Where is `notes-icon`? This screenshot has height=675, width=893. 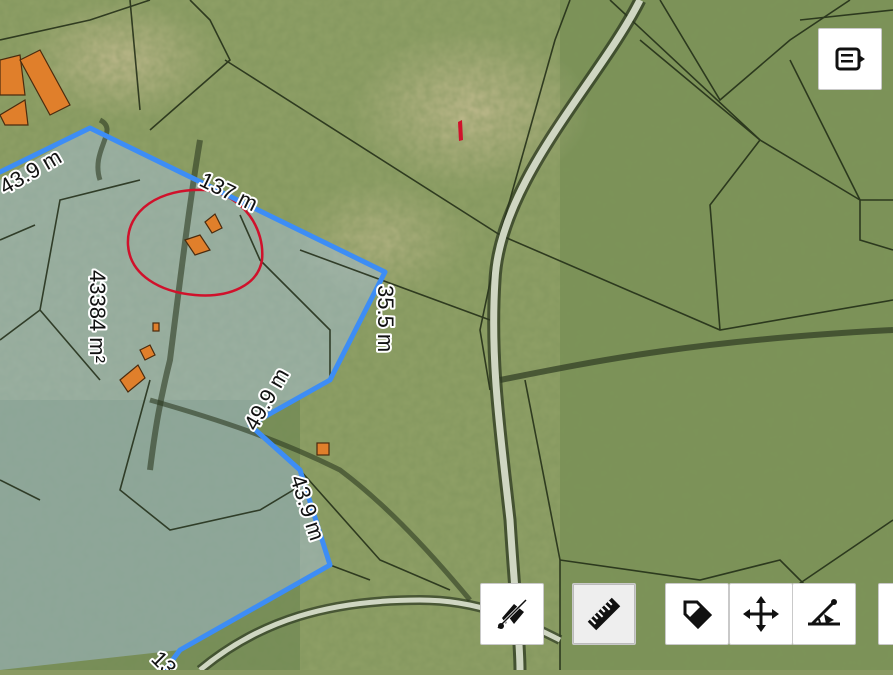 notes-icon is located at coordinates (850, 59).